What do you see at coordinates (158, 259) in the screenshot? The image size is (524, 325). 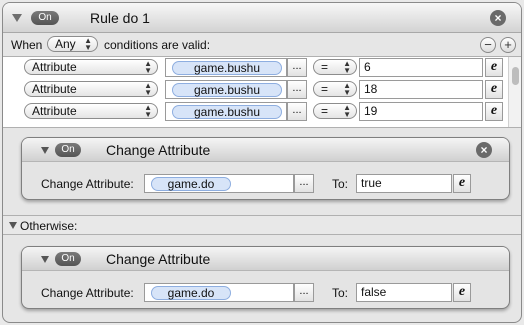 I see `else-action-title: Change Attribute` at bounding box center [158, 259].